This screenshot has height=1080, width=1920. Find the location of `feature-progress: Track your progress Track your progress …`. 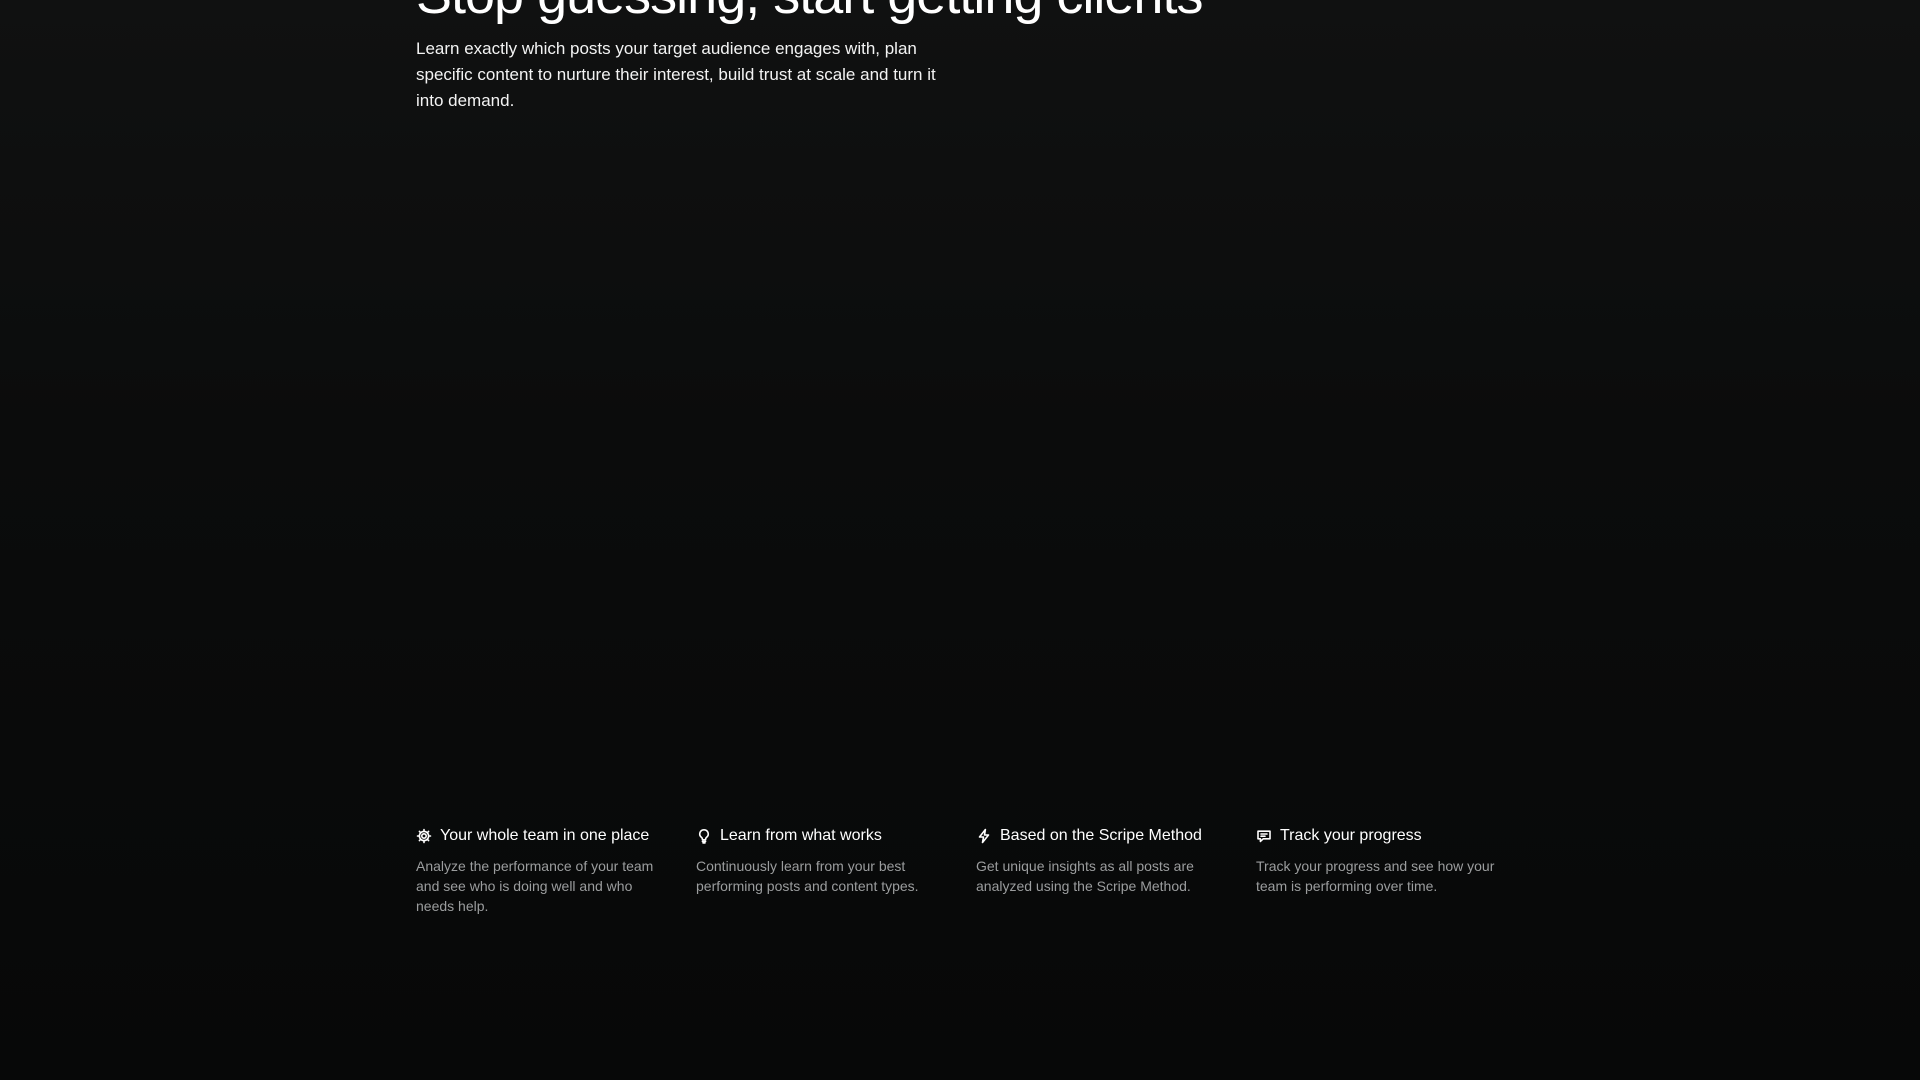

feature-progress: Track your progress Track your progress … is located at coordinates (1380, 870).